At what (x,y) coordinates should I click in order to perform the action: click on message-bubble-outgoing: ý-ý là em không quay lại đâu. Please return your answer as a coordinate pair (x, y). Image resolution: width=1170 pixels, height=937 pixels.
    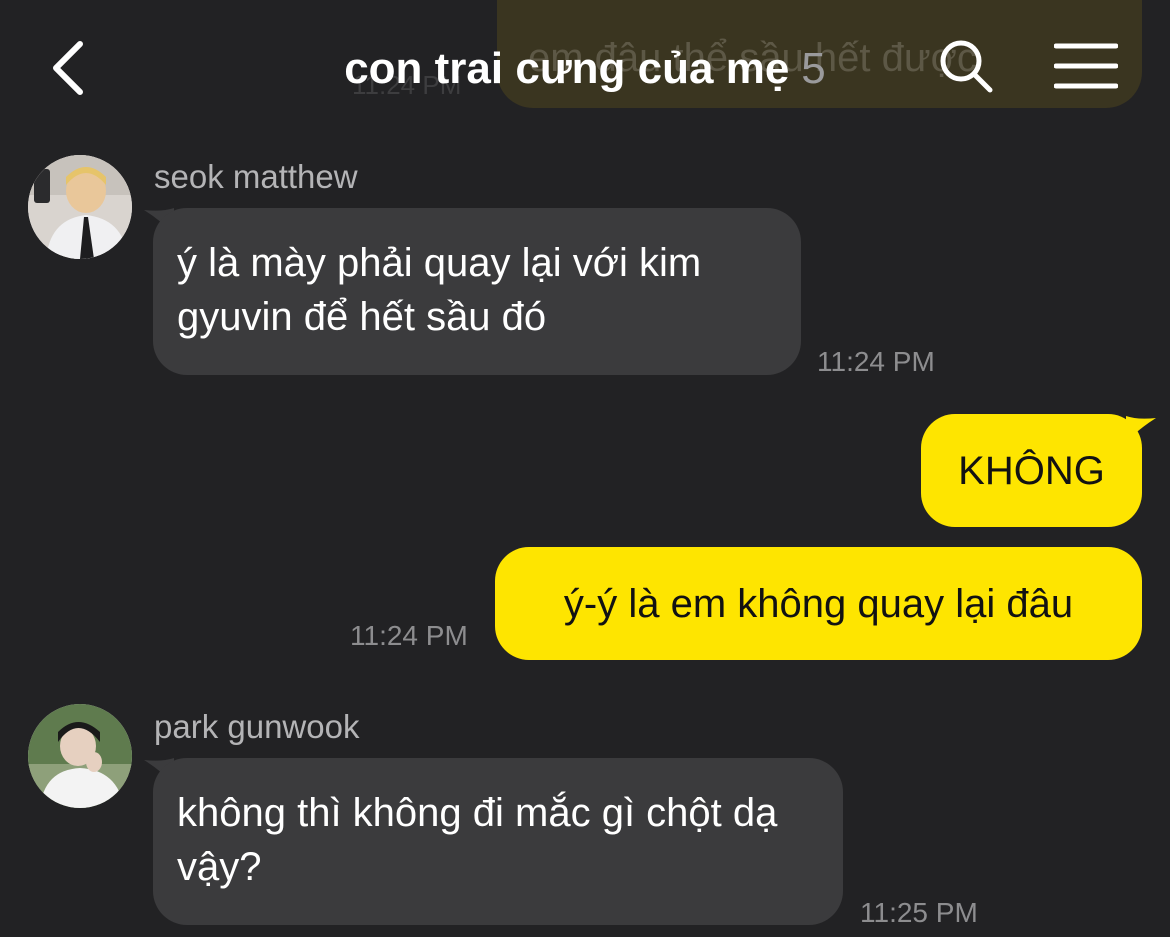
    Looking at the image, I should click on (818, 603).